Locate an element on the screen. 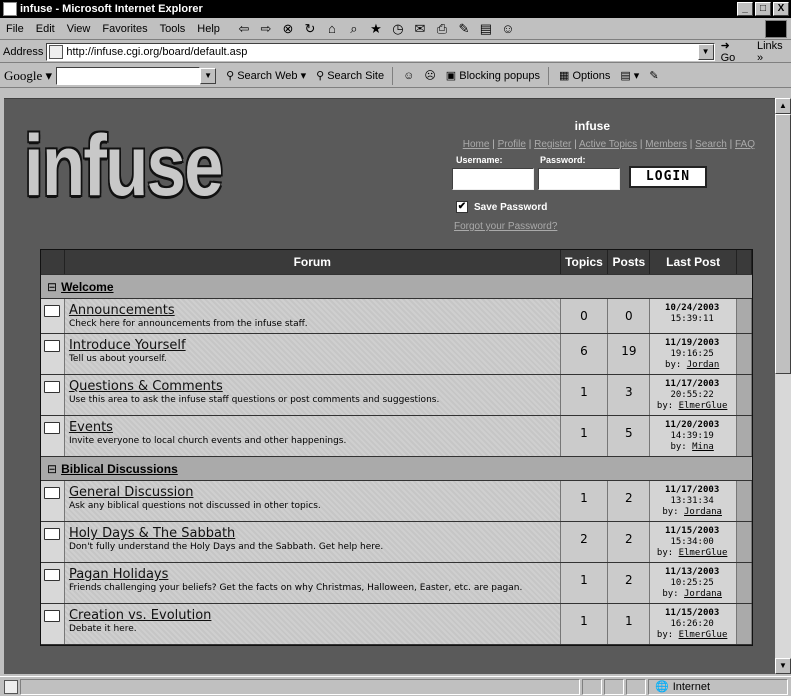  edit-icon: ✎ is located at coordinates (464, 29).